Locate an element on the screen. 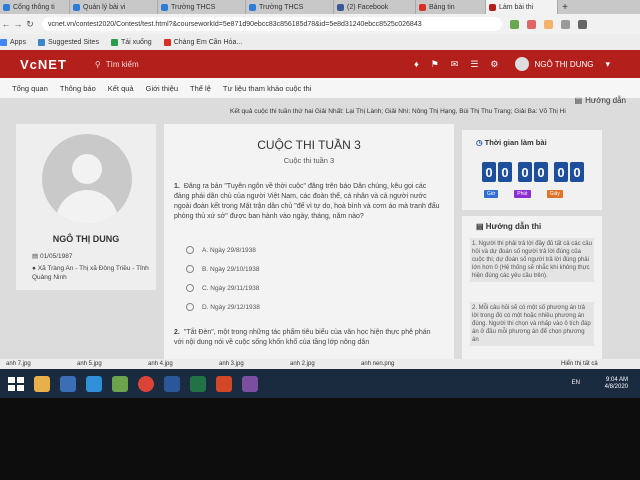  search-icon: ⚲ is located at coordinates (97, 64).